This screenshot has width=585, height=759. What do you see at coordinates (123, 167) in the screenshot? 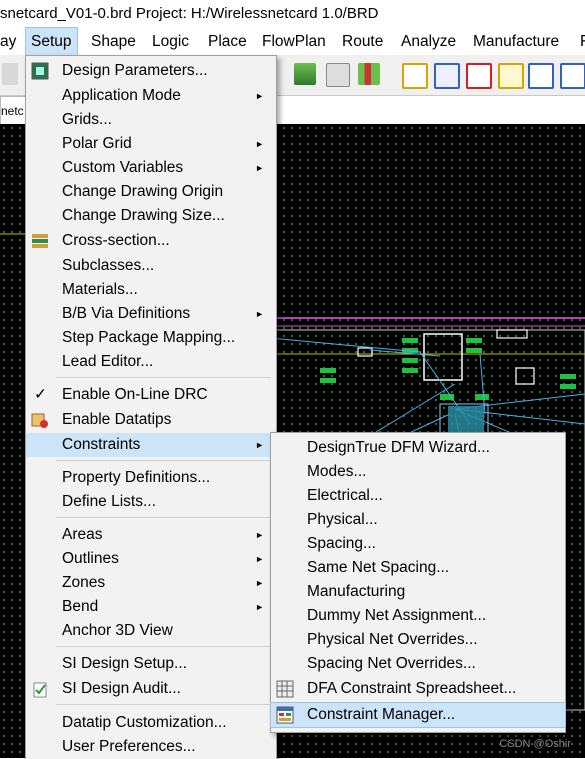
I see `menu-item-label: Custom Variables` at bounding box center [123, 167].